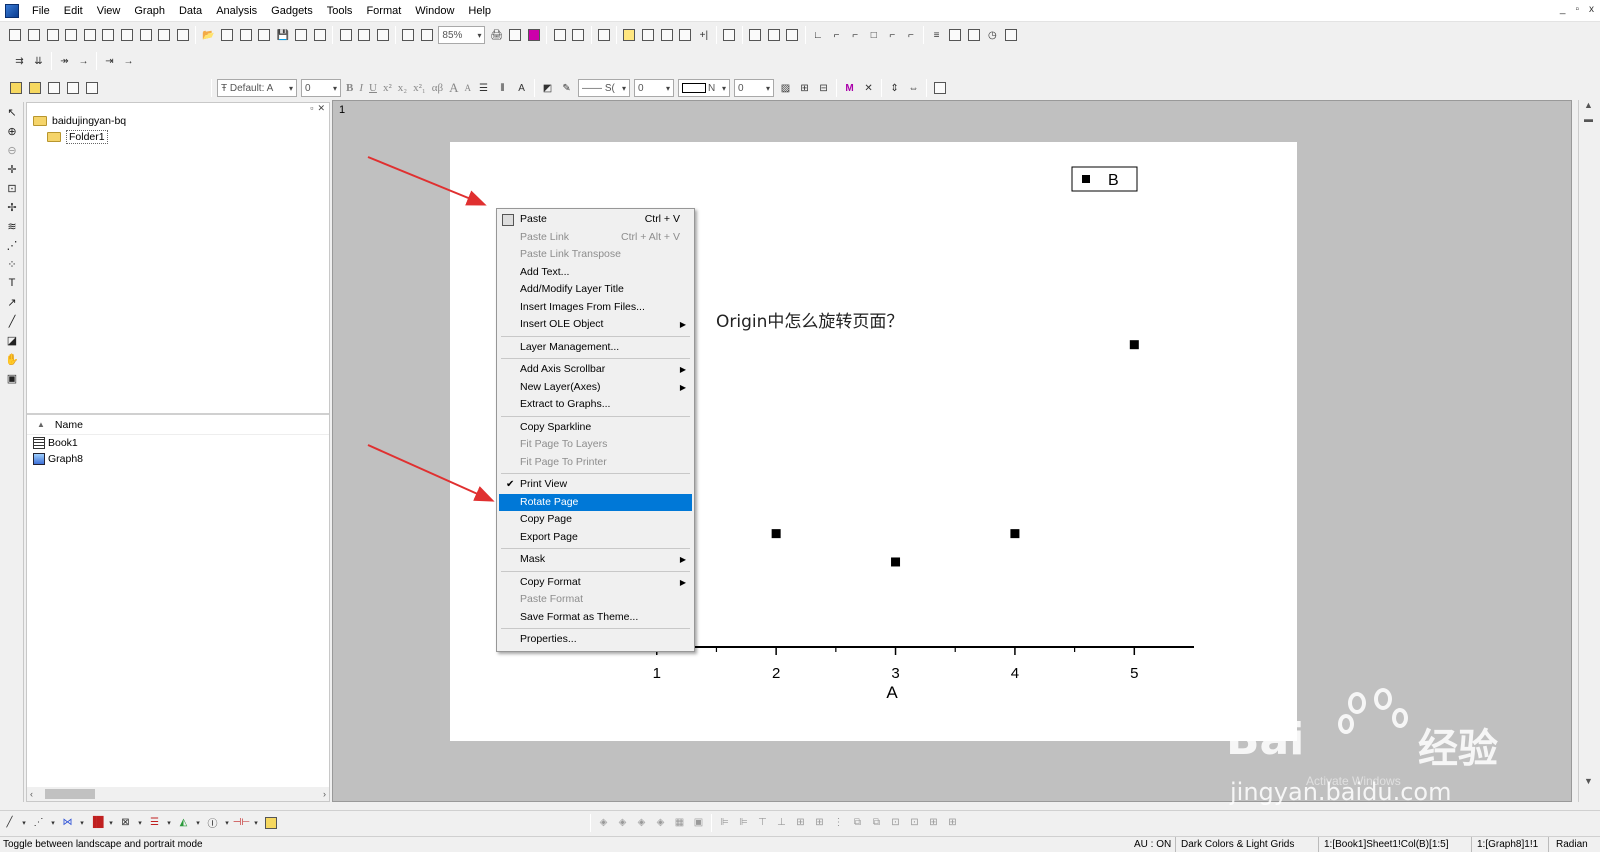 Image resolution: width=1600 pixels, height=852 pixels. What do you see at coordinates (483, 88) in the screenshot?
I see `align-icon: ☰` at bounding box center [483, 88].